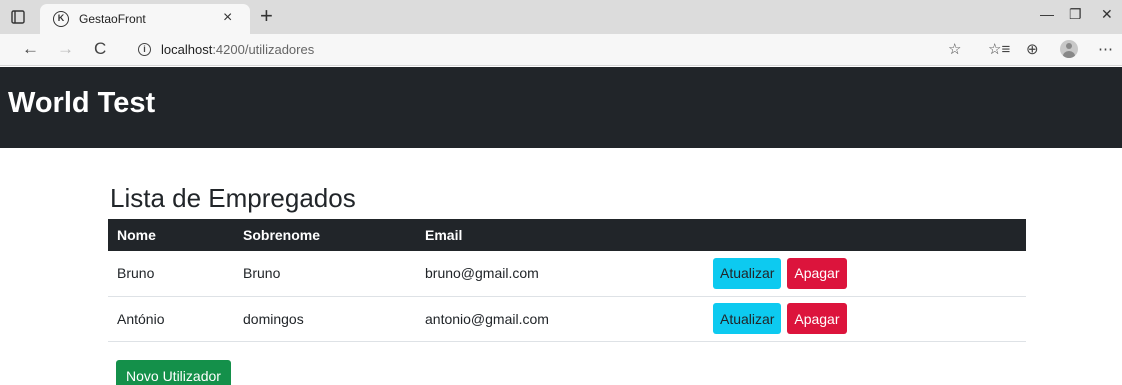 The width and height of the screenshot is (1122, 385). What do you see at coordinates (1069, 49) in the screenshot?
I see `profile-avatar-icon` at bounding box center [1069, 49].